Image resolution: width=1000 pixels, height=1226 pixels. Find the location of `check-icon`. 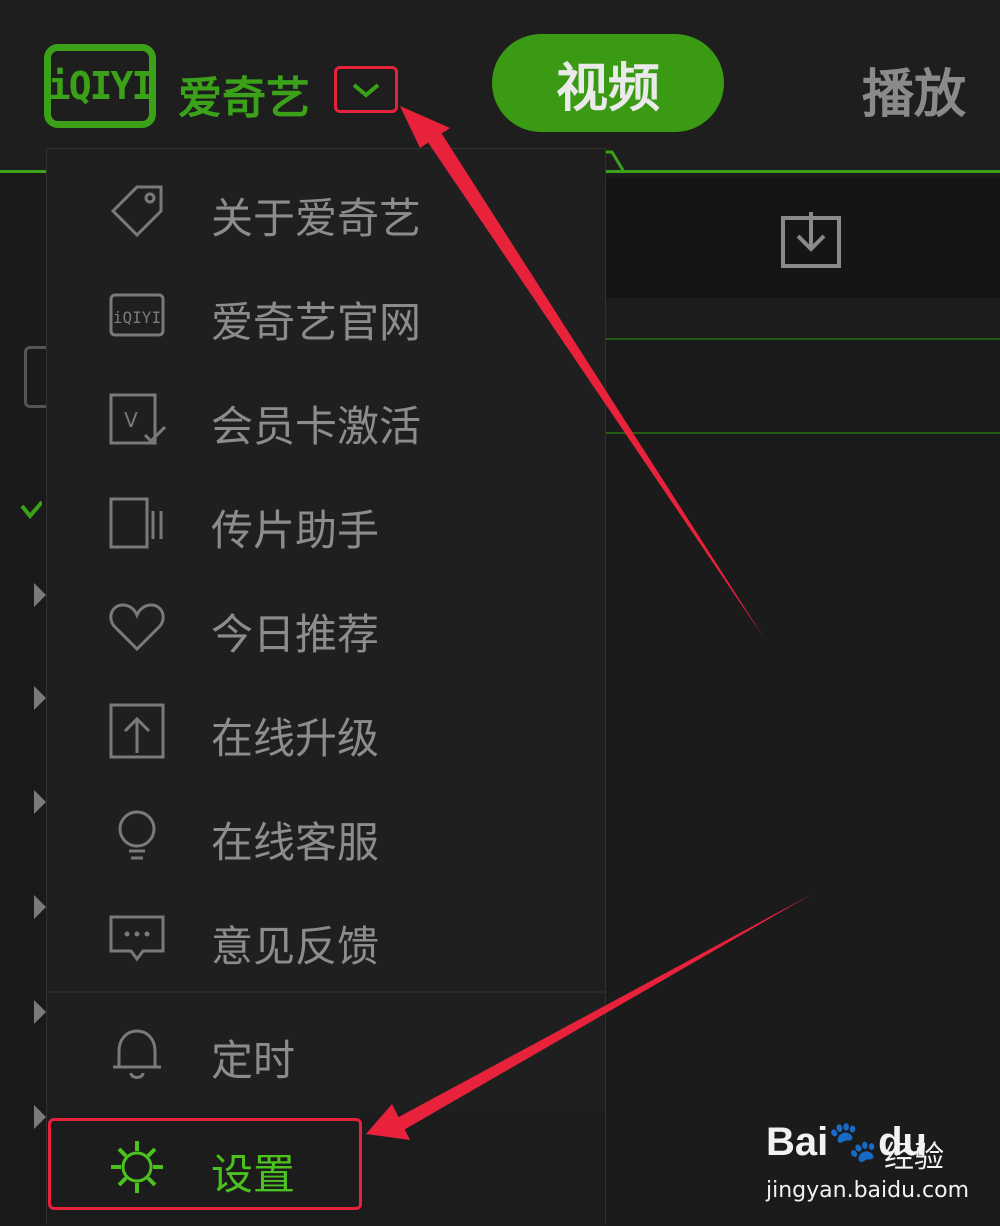

check-icon is located at coordinates (31, 510).